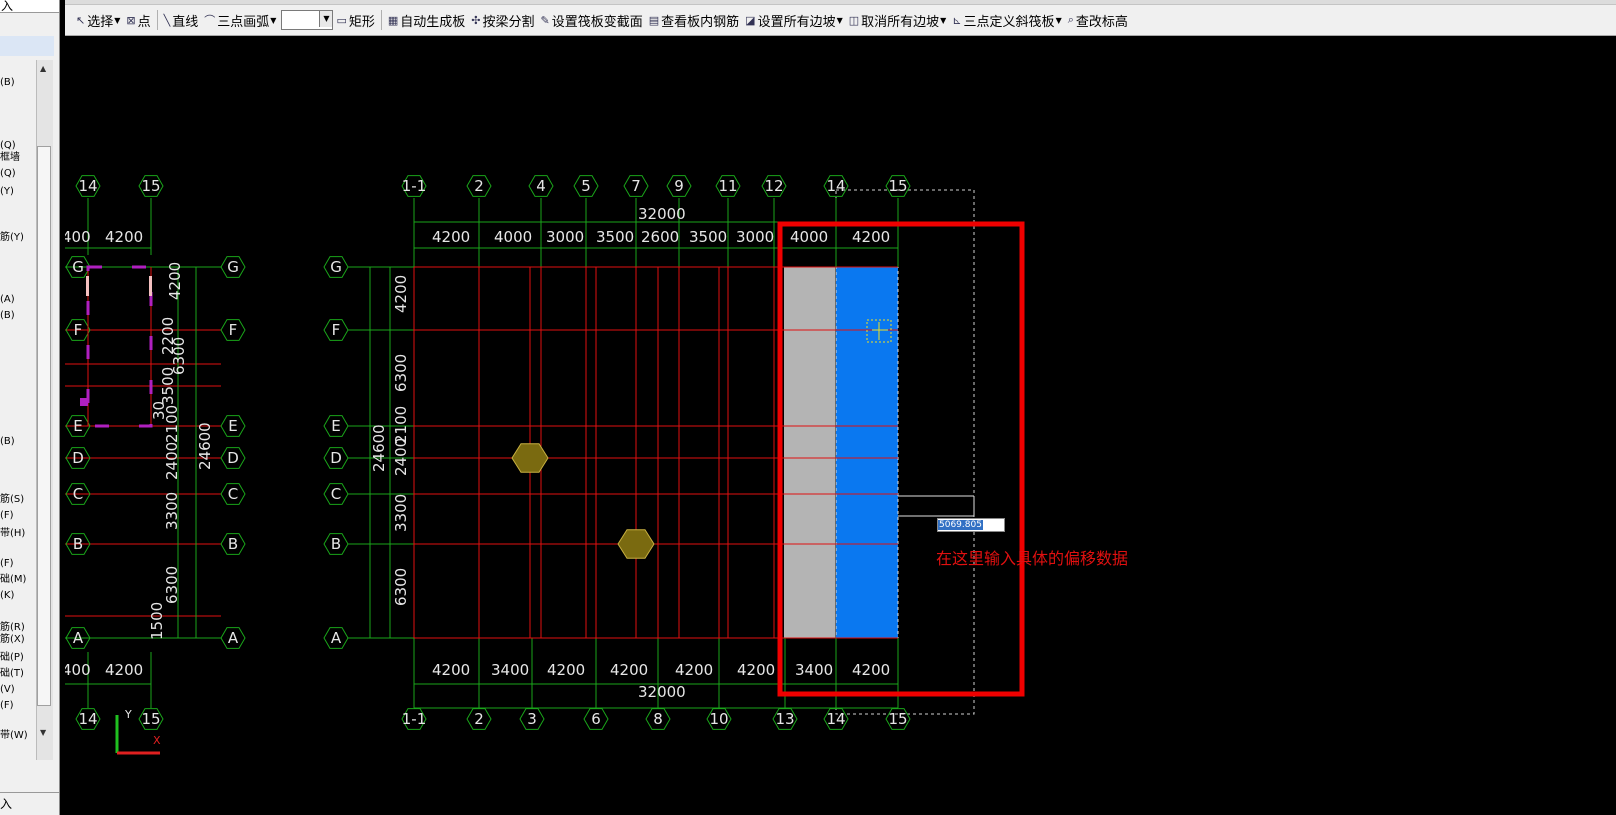 The height and width of the screenshot is (815, 1616). Describe the element at coordinates (27, 46) in the screenshot. I see `panel-selected-row` at that location.